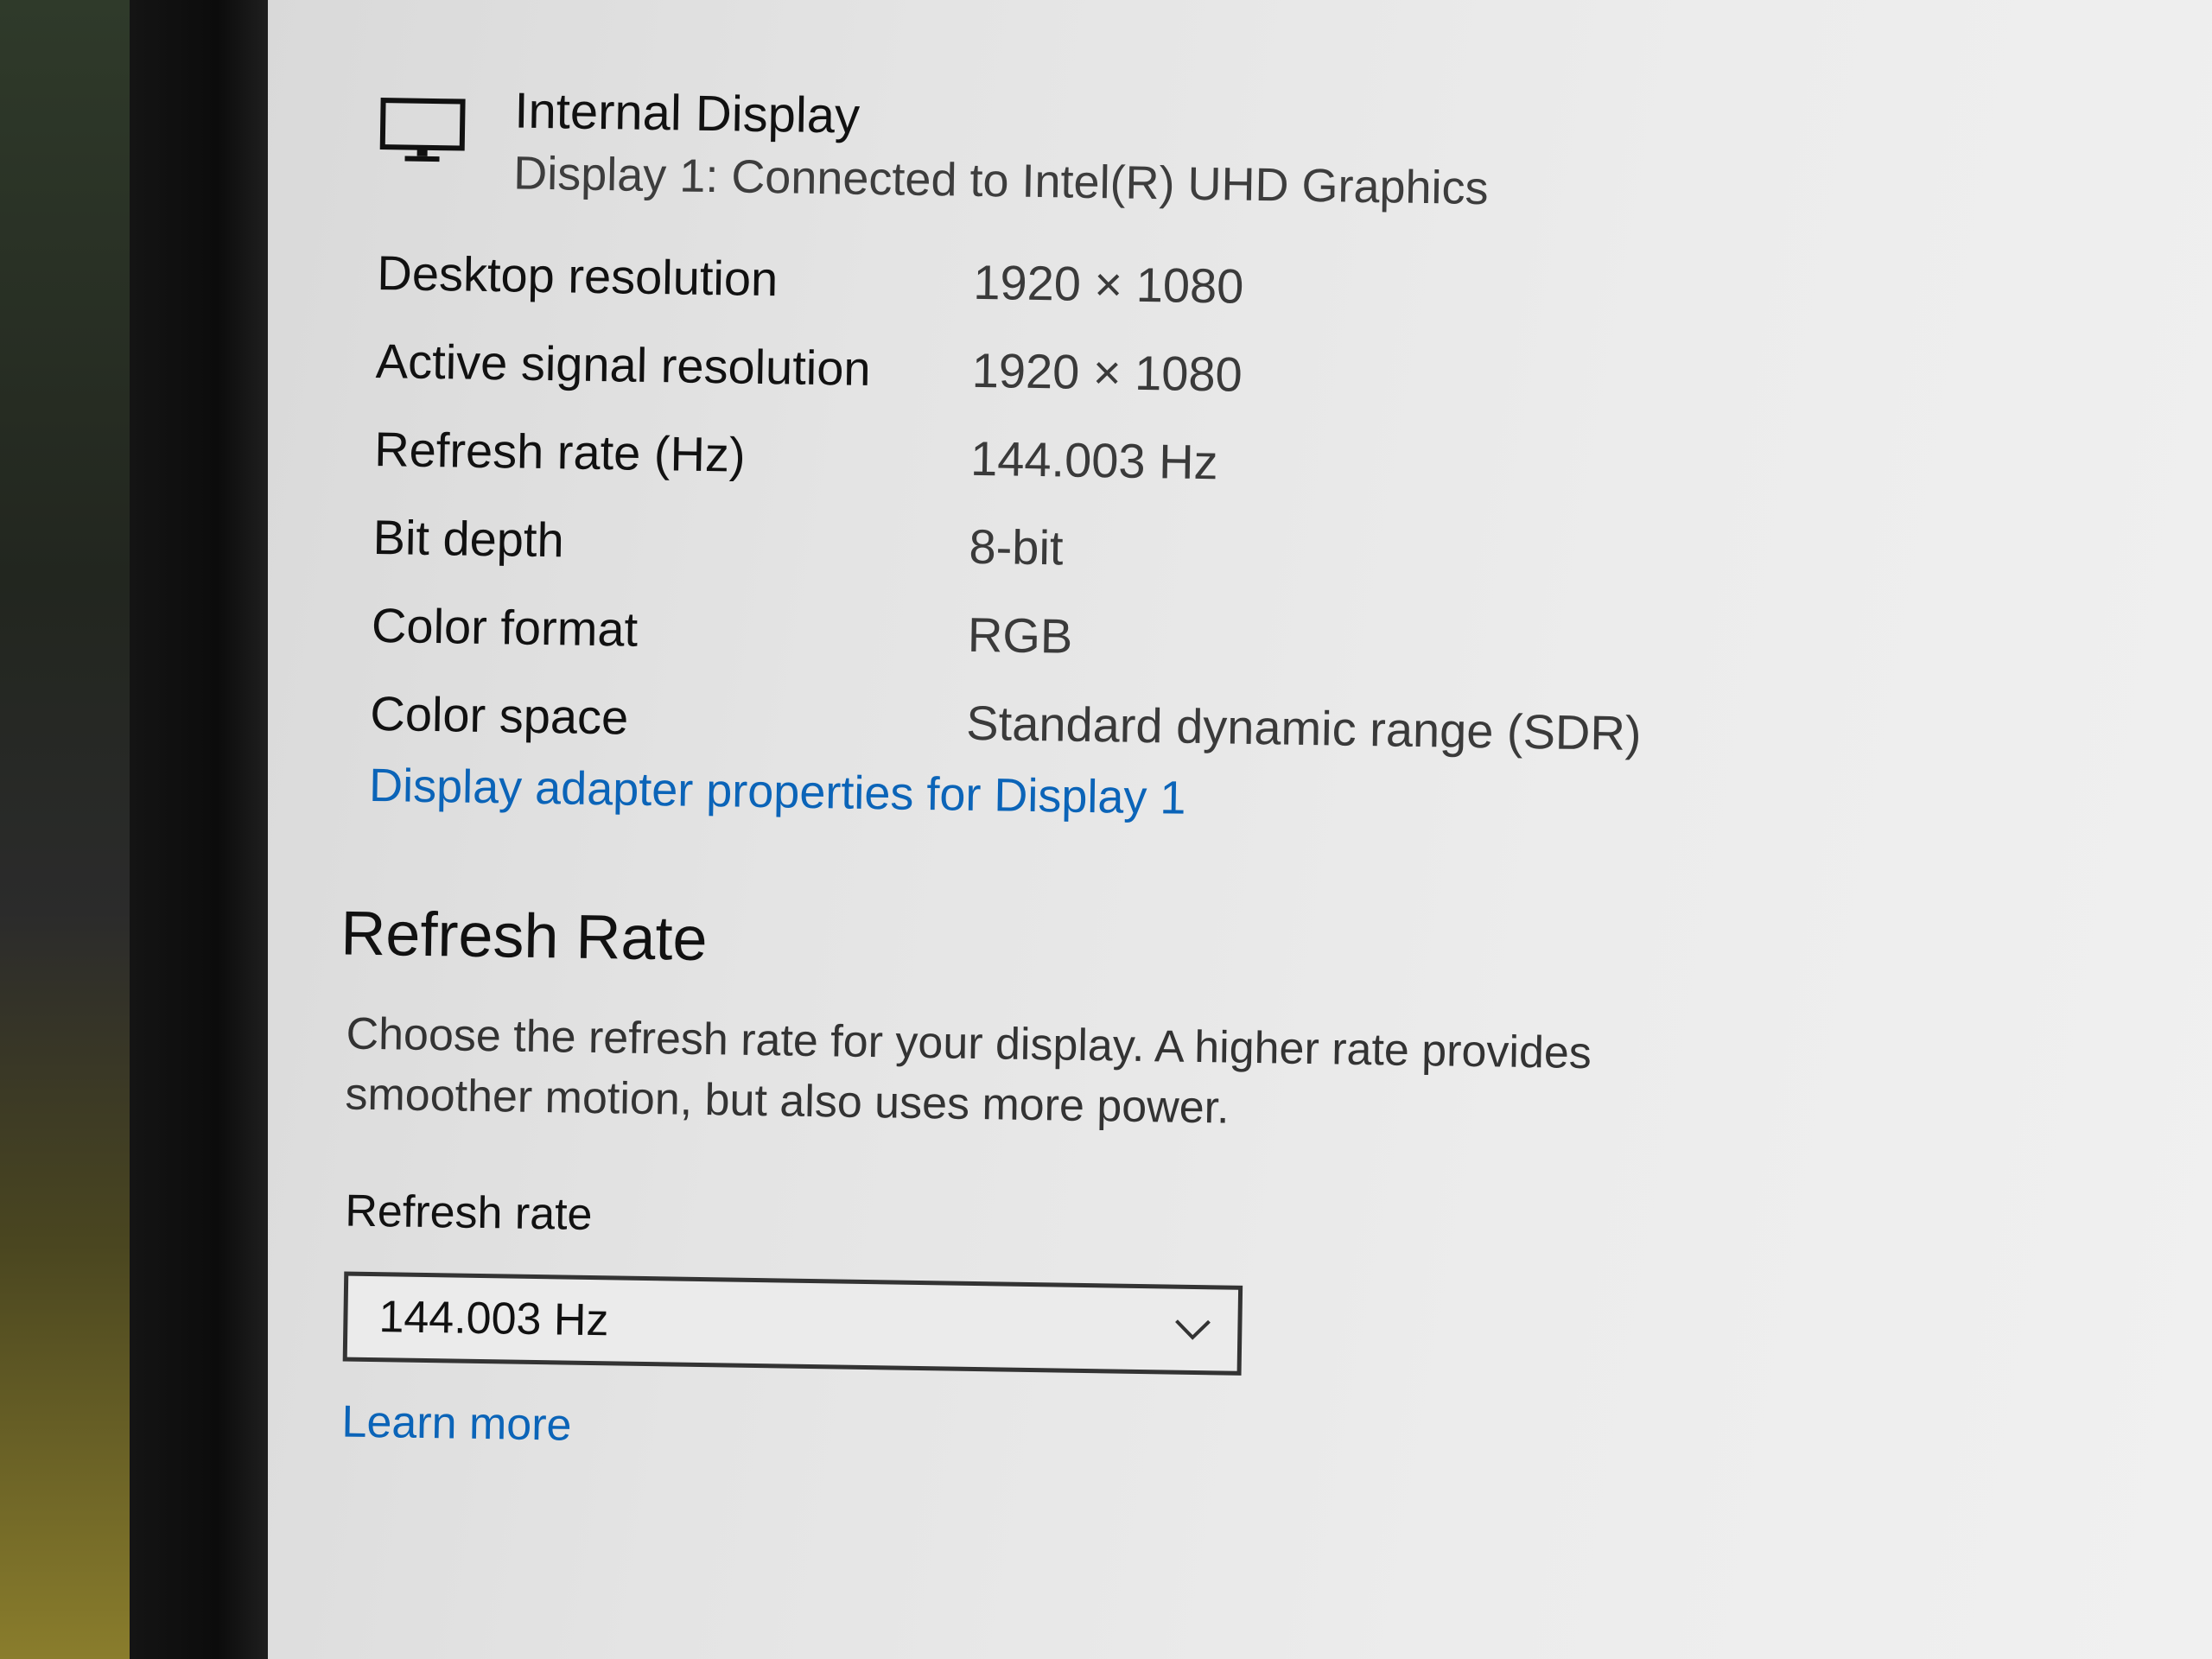  Describe the element at coordinates (468, 1213) in the screenshot. I see `refresh-rate-field-label: Refresh rate` at that location.